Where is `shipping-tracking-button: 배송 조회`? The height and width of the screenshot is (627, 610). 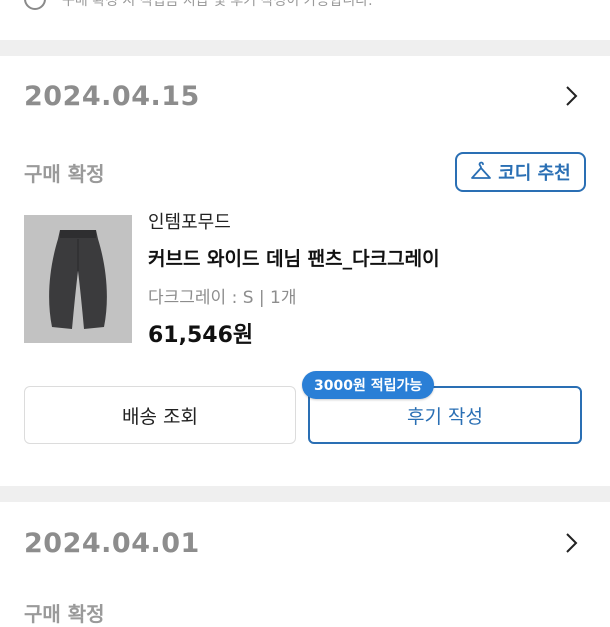
shipping-tracking-button: 배송 조회 is located at coordinates (160, 415).